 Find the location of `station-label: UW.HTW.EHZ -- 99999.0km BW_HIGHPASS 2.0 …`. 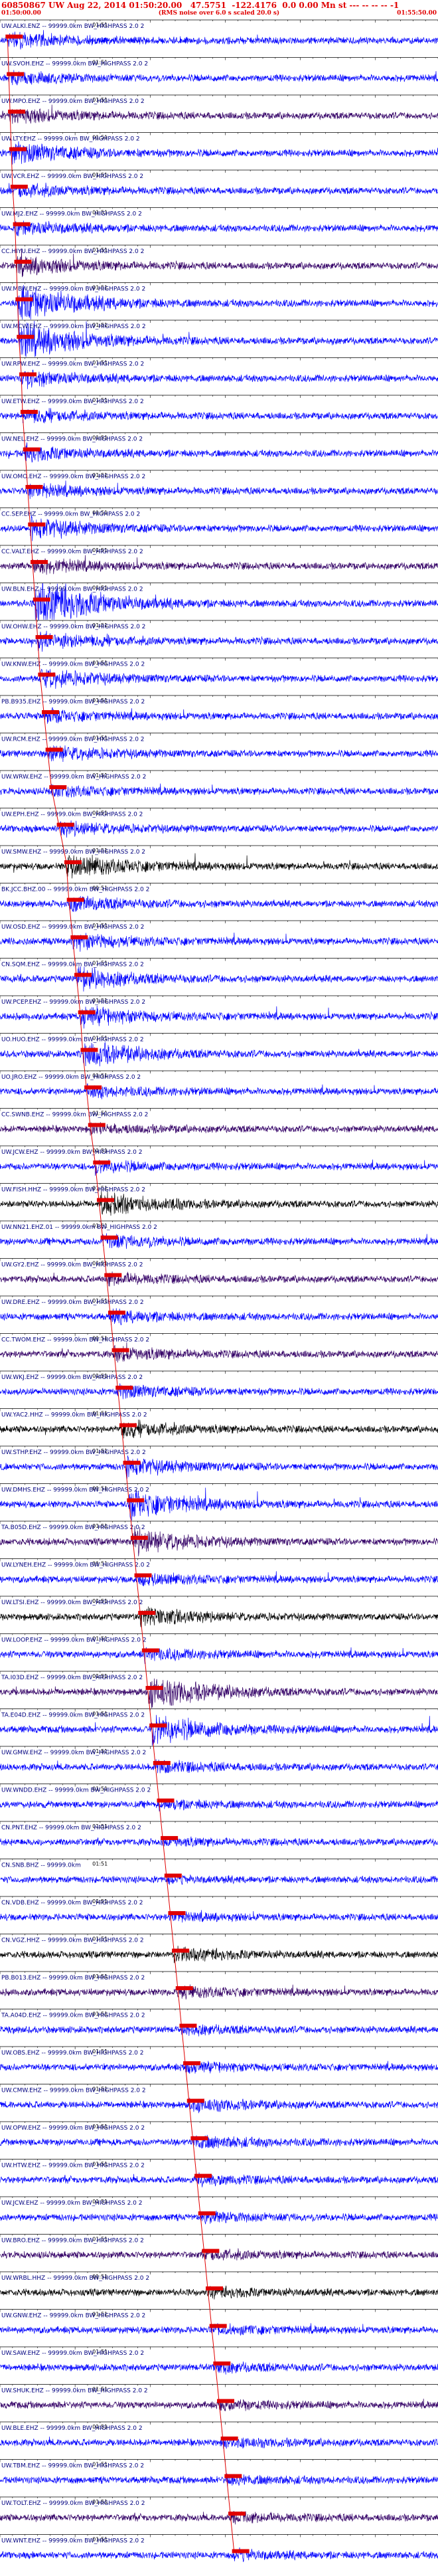

station-label: UW.HTW.EHZ -- 99999.0km BW_HIGHPASS 2.0 … is located at coordinates (73, 2166).